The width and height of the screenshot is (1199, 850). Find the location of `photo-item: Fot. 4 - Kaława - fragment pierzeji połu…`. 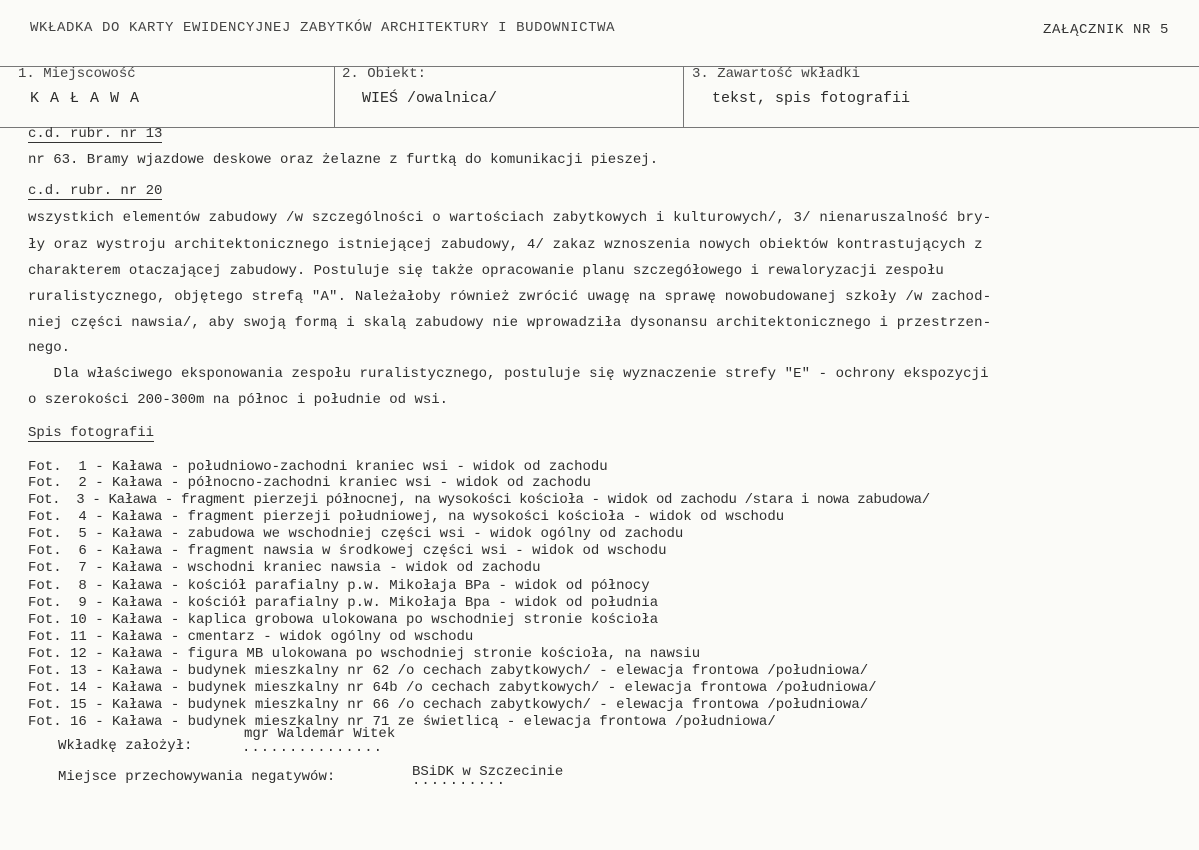

photo-item: Fot. 4 - Kaława - fragment pierzeji połu… is located at coordinates (406, 517).